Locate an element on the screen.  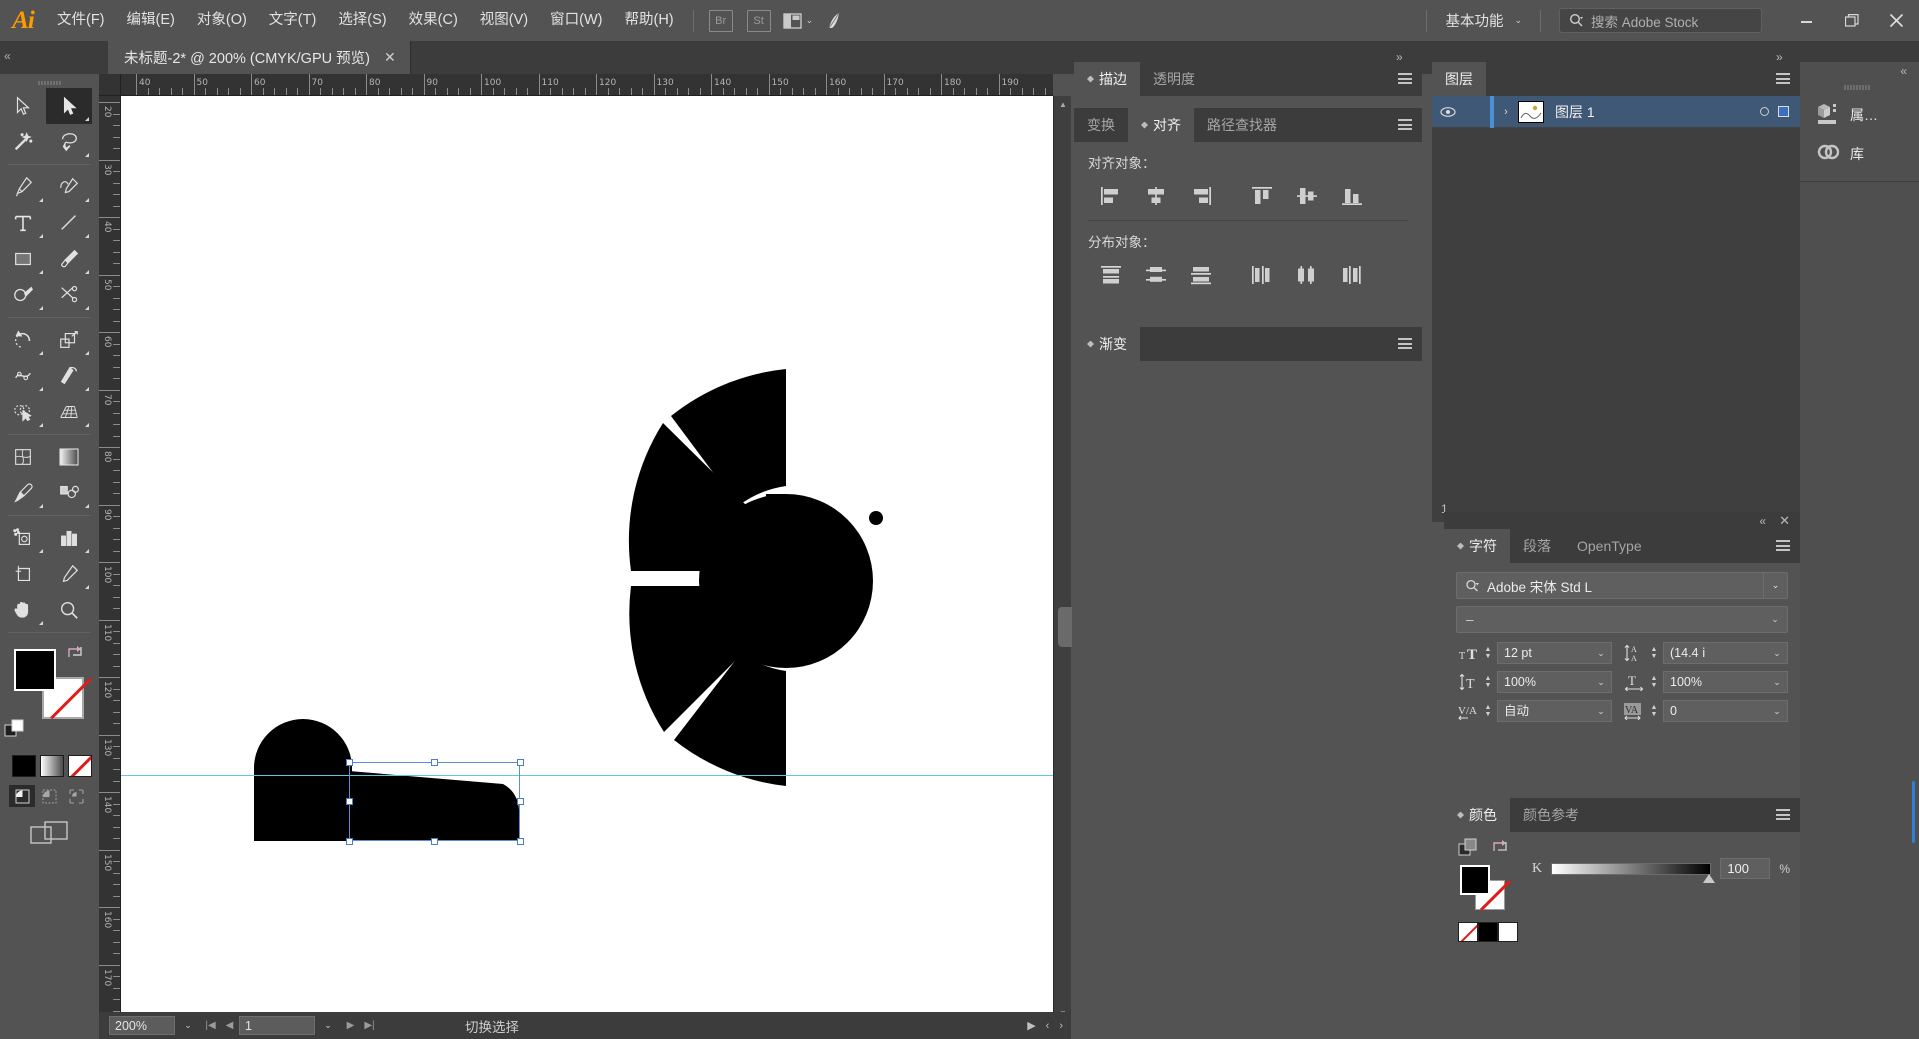
tool-rectangle is located at coordinates (23, 259).